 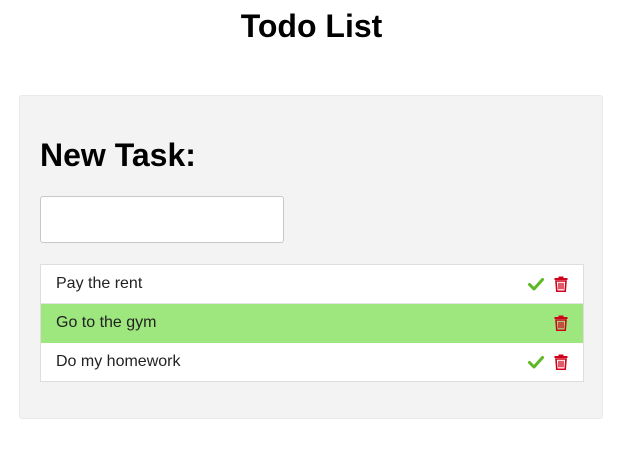 I want to click on task-label: Do my homework, so click(x=118, y=361).